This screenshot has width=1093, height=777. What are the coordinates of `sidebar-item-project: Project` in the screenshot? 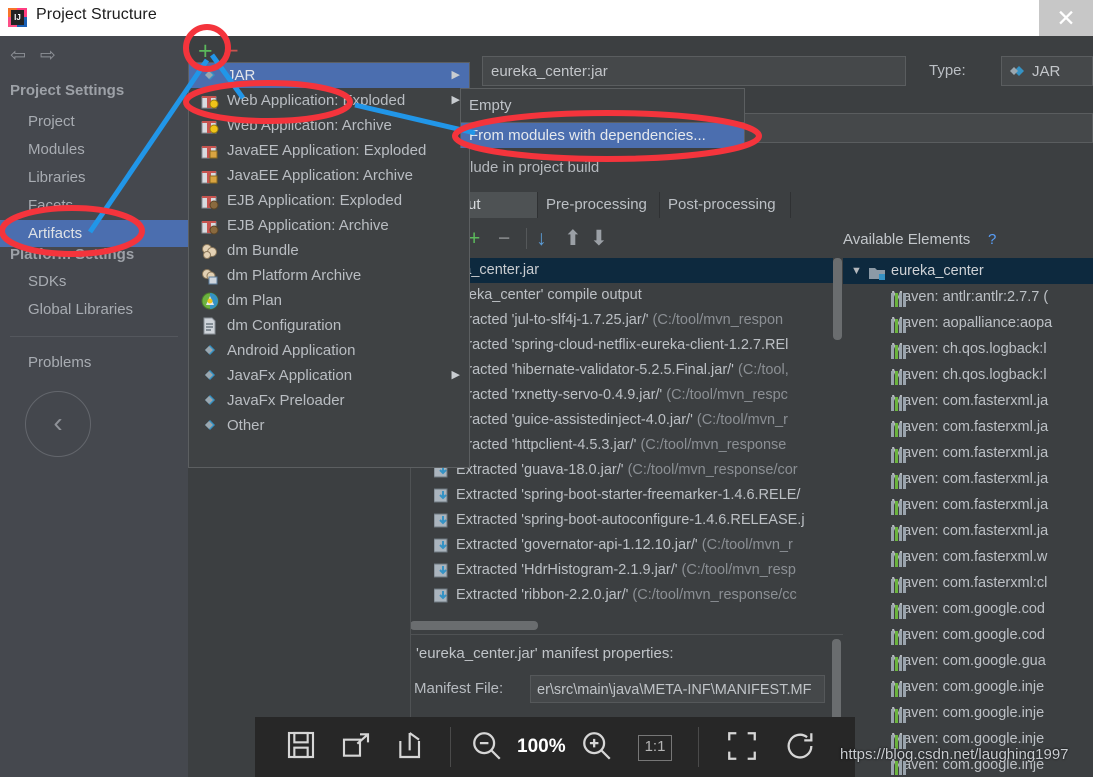 It's located at (94, 121).